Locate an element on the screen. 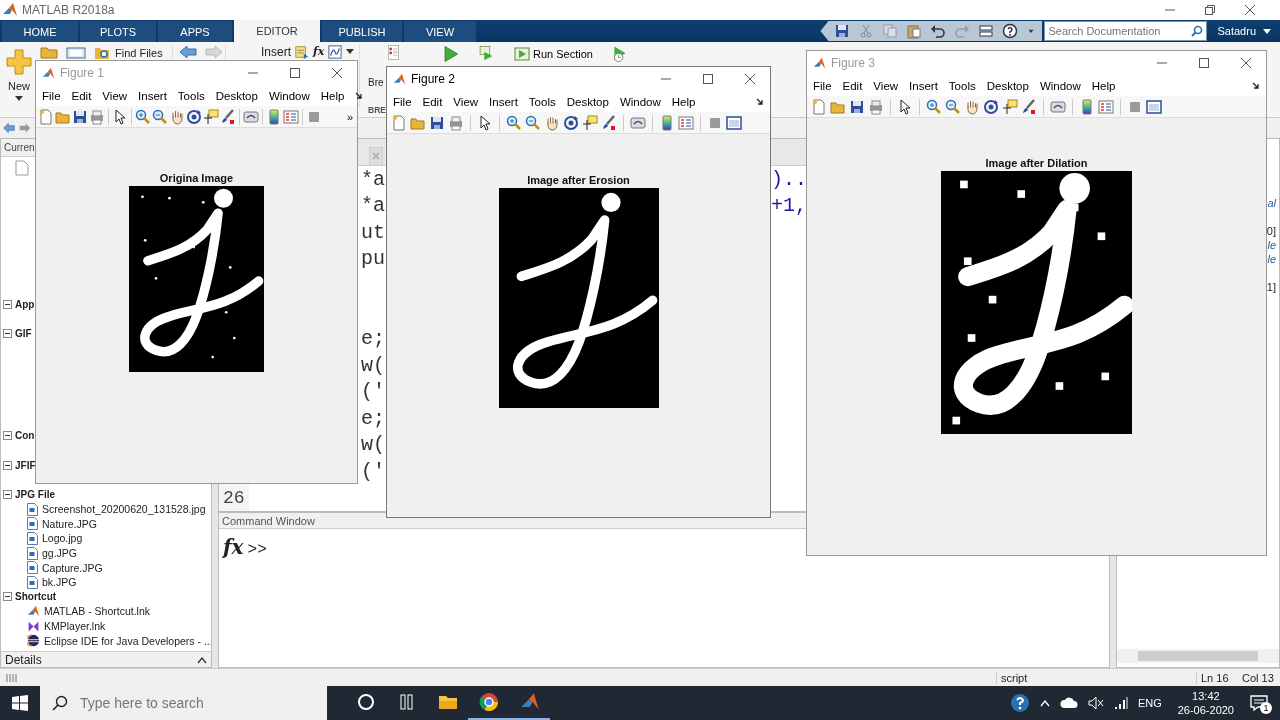 This screenshot has height=720, width=1280. breakpoints-label: Bre is located at coordinates (376, 83).